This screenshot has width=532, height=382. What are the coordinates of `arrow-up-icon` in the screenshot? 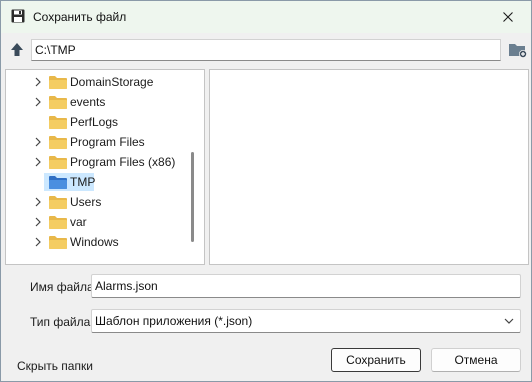 It's located at (17, 50).